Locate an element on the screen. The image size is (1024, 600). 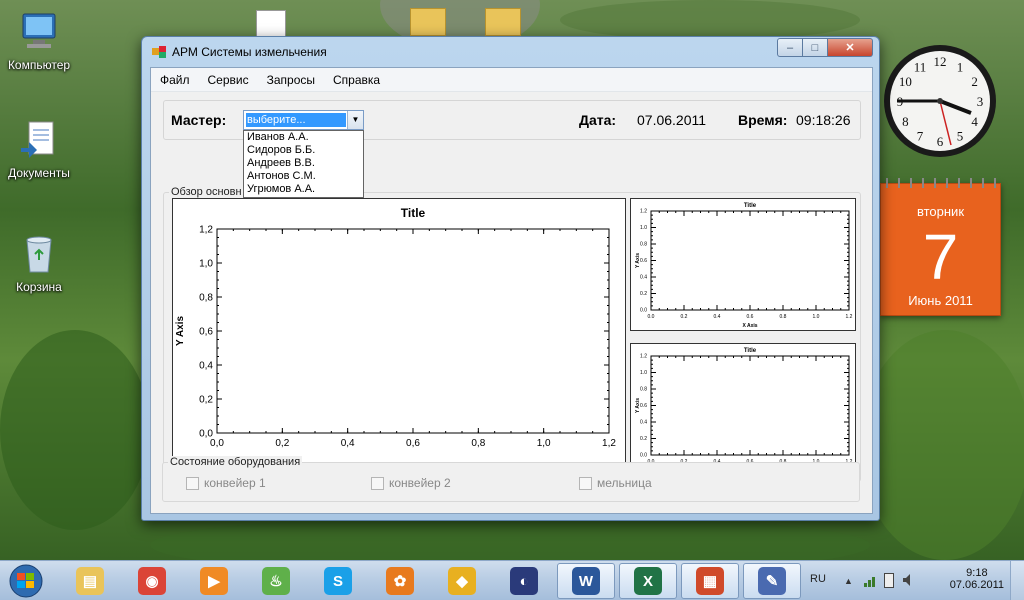
tray-expand-icon: ▲ is located at coordinates (848, 581).